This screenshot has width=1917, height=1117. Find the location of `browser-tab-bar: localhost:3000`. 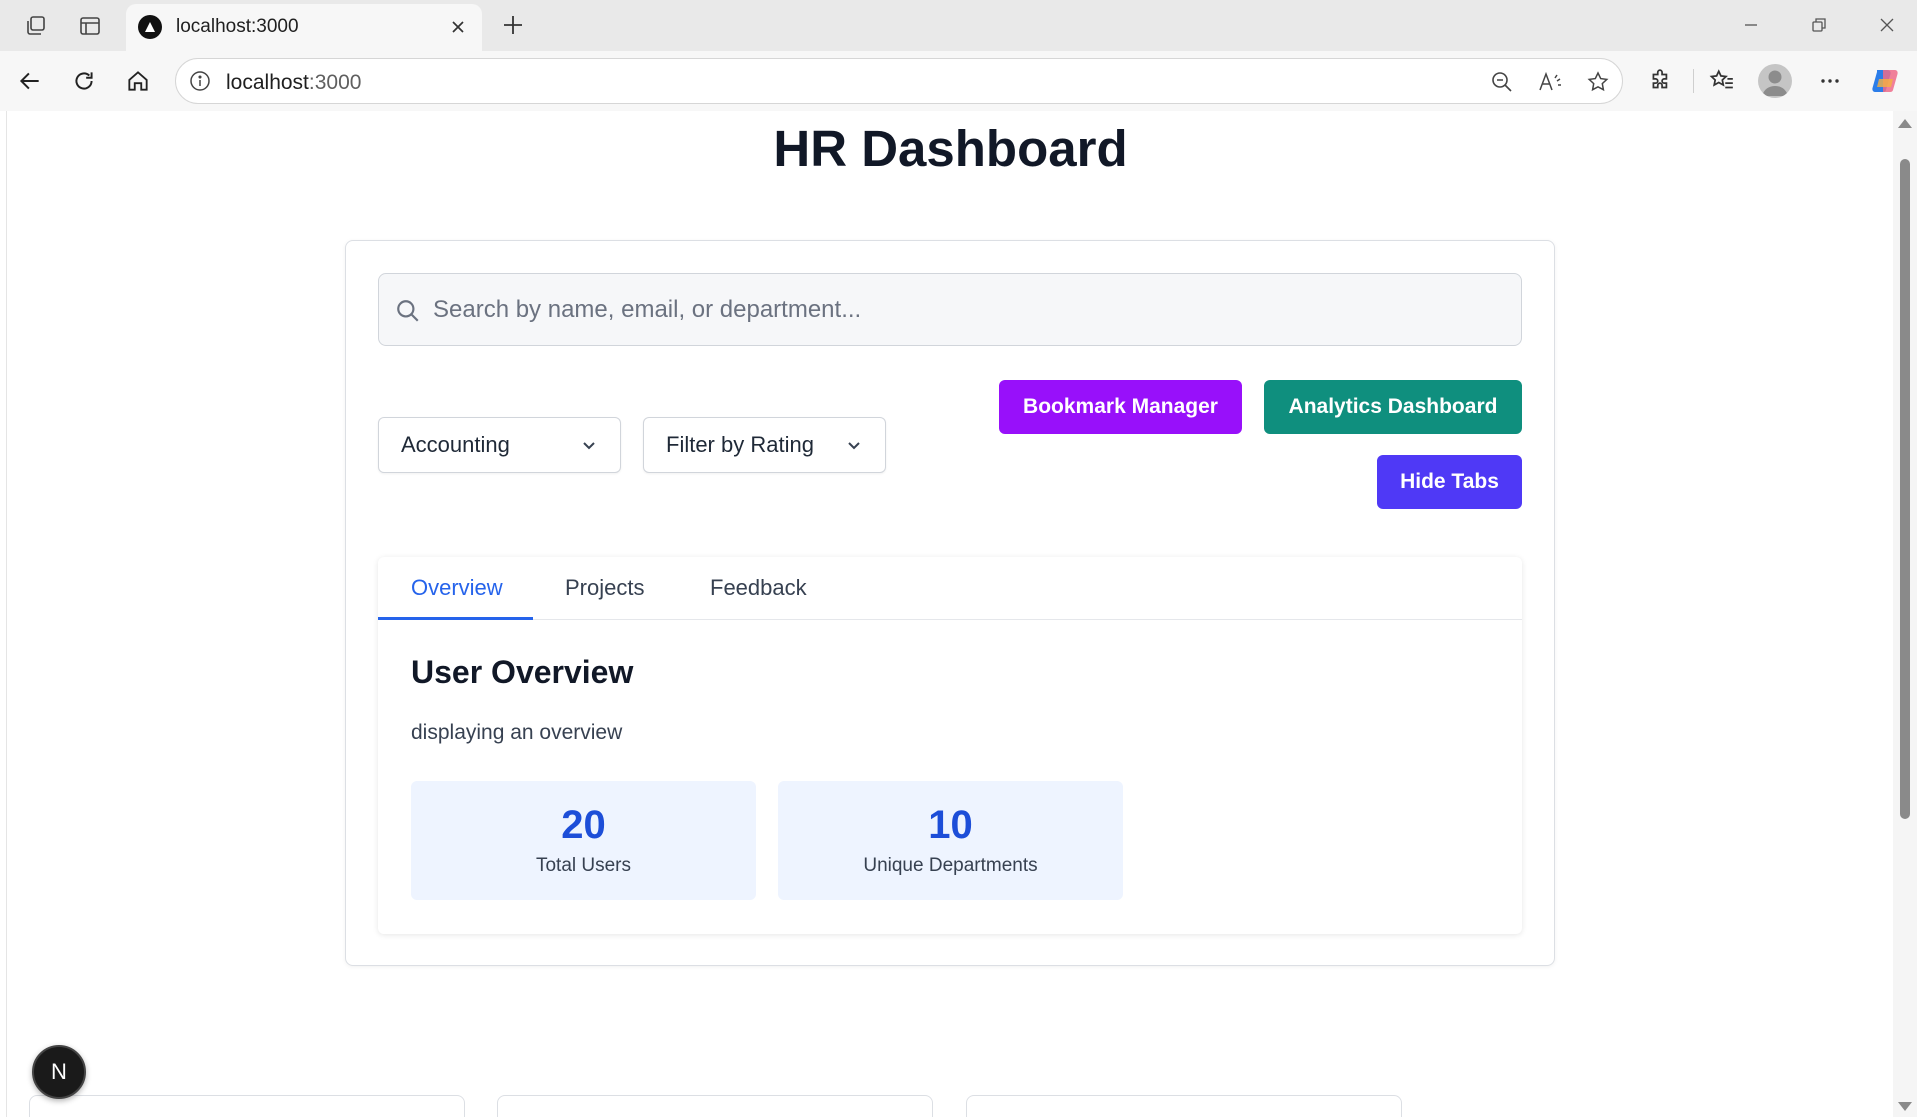

browser-tab-bar: localhost:3000 is located at coordinates (958, 25).